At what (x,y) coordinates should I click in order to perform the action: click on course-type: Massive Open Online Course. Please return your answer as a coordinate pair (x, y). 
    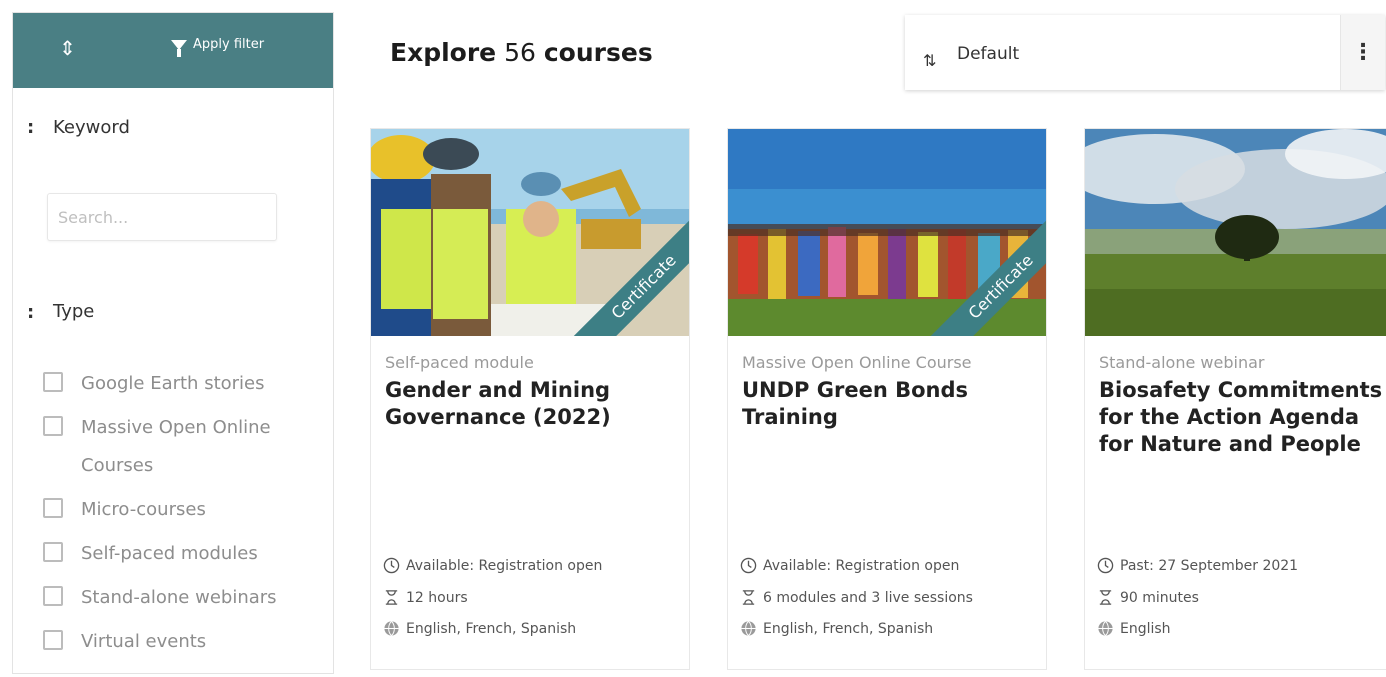
    Looking at the image, I should click on (857, 362).